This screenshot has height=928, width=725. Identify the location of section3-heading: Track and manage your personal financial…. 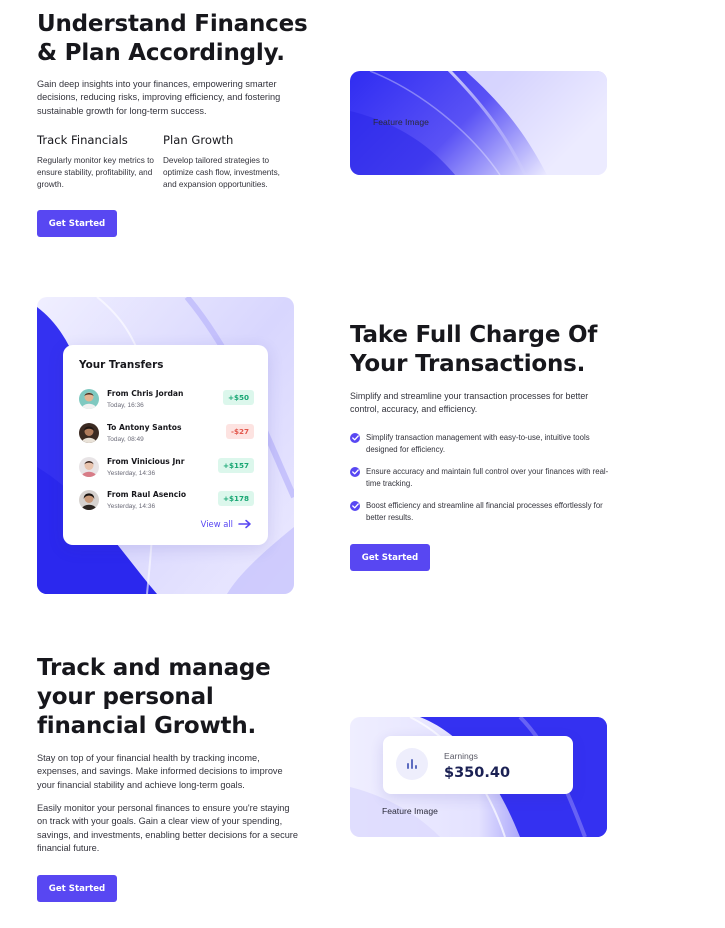
(167, 697).